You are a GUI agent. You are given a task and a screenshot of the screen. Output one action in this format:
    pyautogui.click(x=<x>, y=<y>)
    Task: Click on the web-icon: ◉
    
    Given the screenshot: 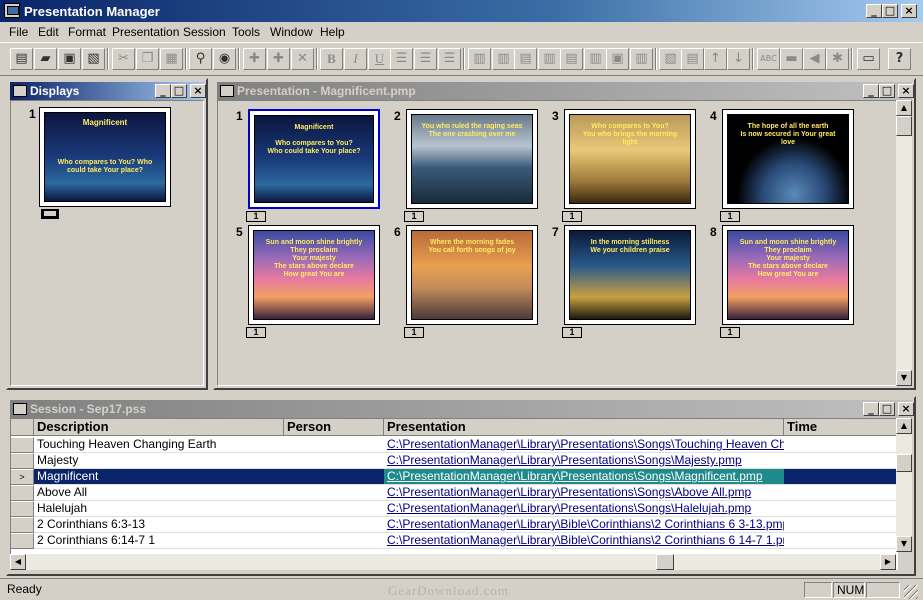 What is the action you would take?
    pyautogui.click(x=224, y=59)
    